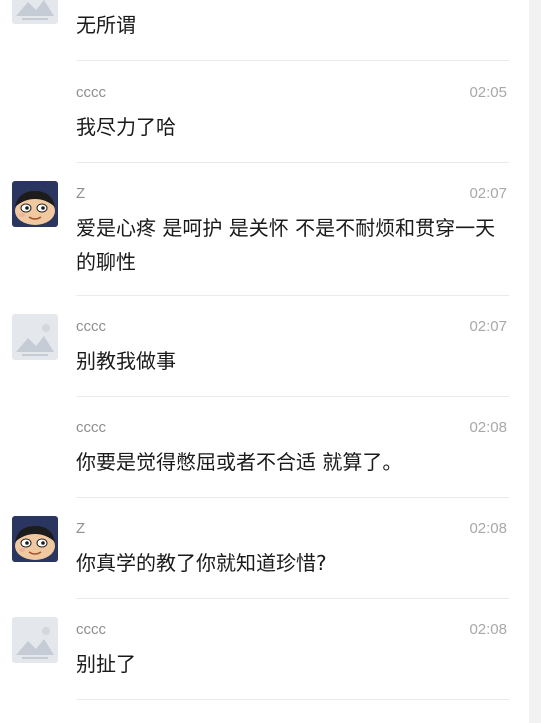 The width and height of the screenshot is (541, 723). I want to click on message-text: 我尽力了哈, so click(126, 127).